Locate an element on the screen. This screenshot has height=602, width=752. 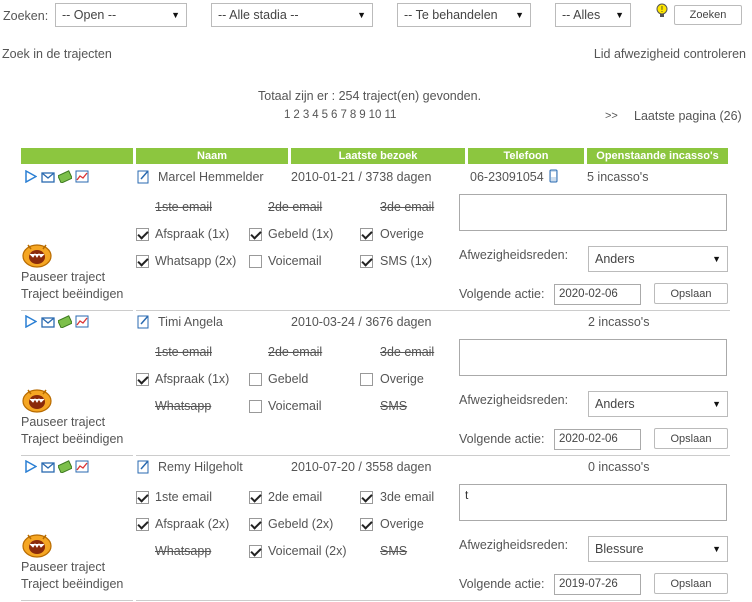
page-link-8: 8 is located at coordinates (353, 115).